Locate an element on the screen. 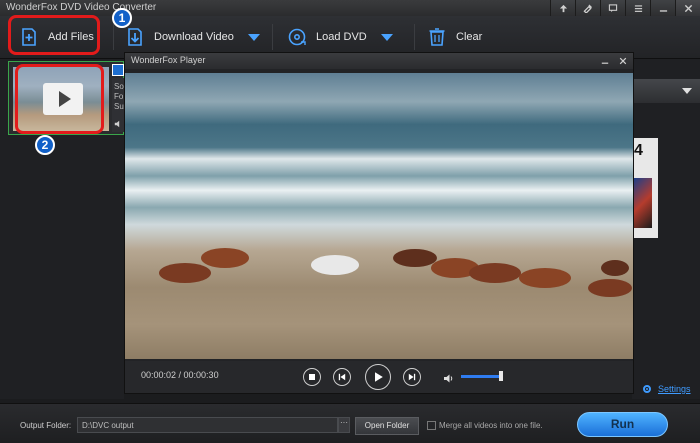 This screenshot has width=700, height=443. window-controls is located at coordinates (625, 8).